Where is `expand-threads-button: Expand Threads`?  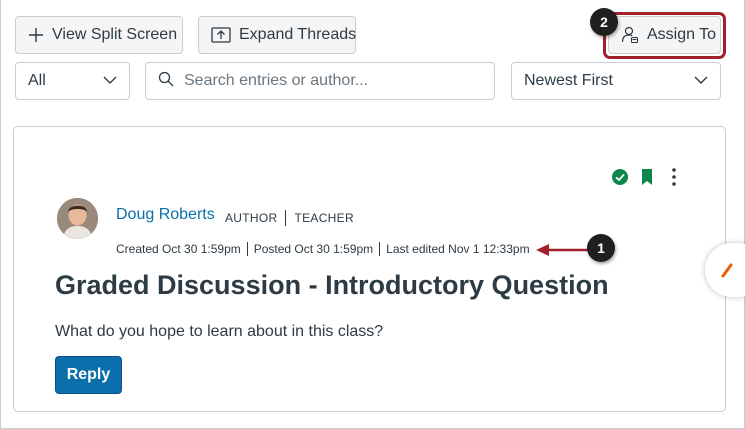 expand-threads-button: Expand Threads is located at coordinates (277, 35).